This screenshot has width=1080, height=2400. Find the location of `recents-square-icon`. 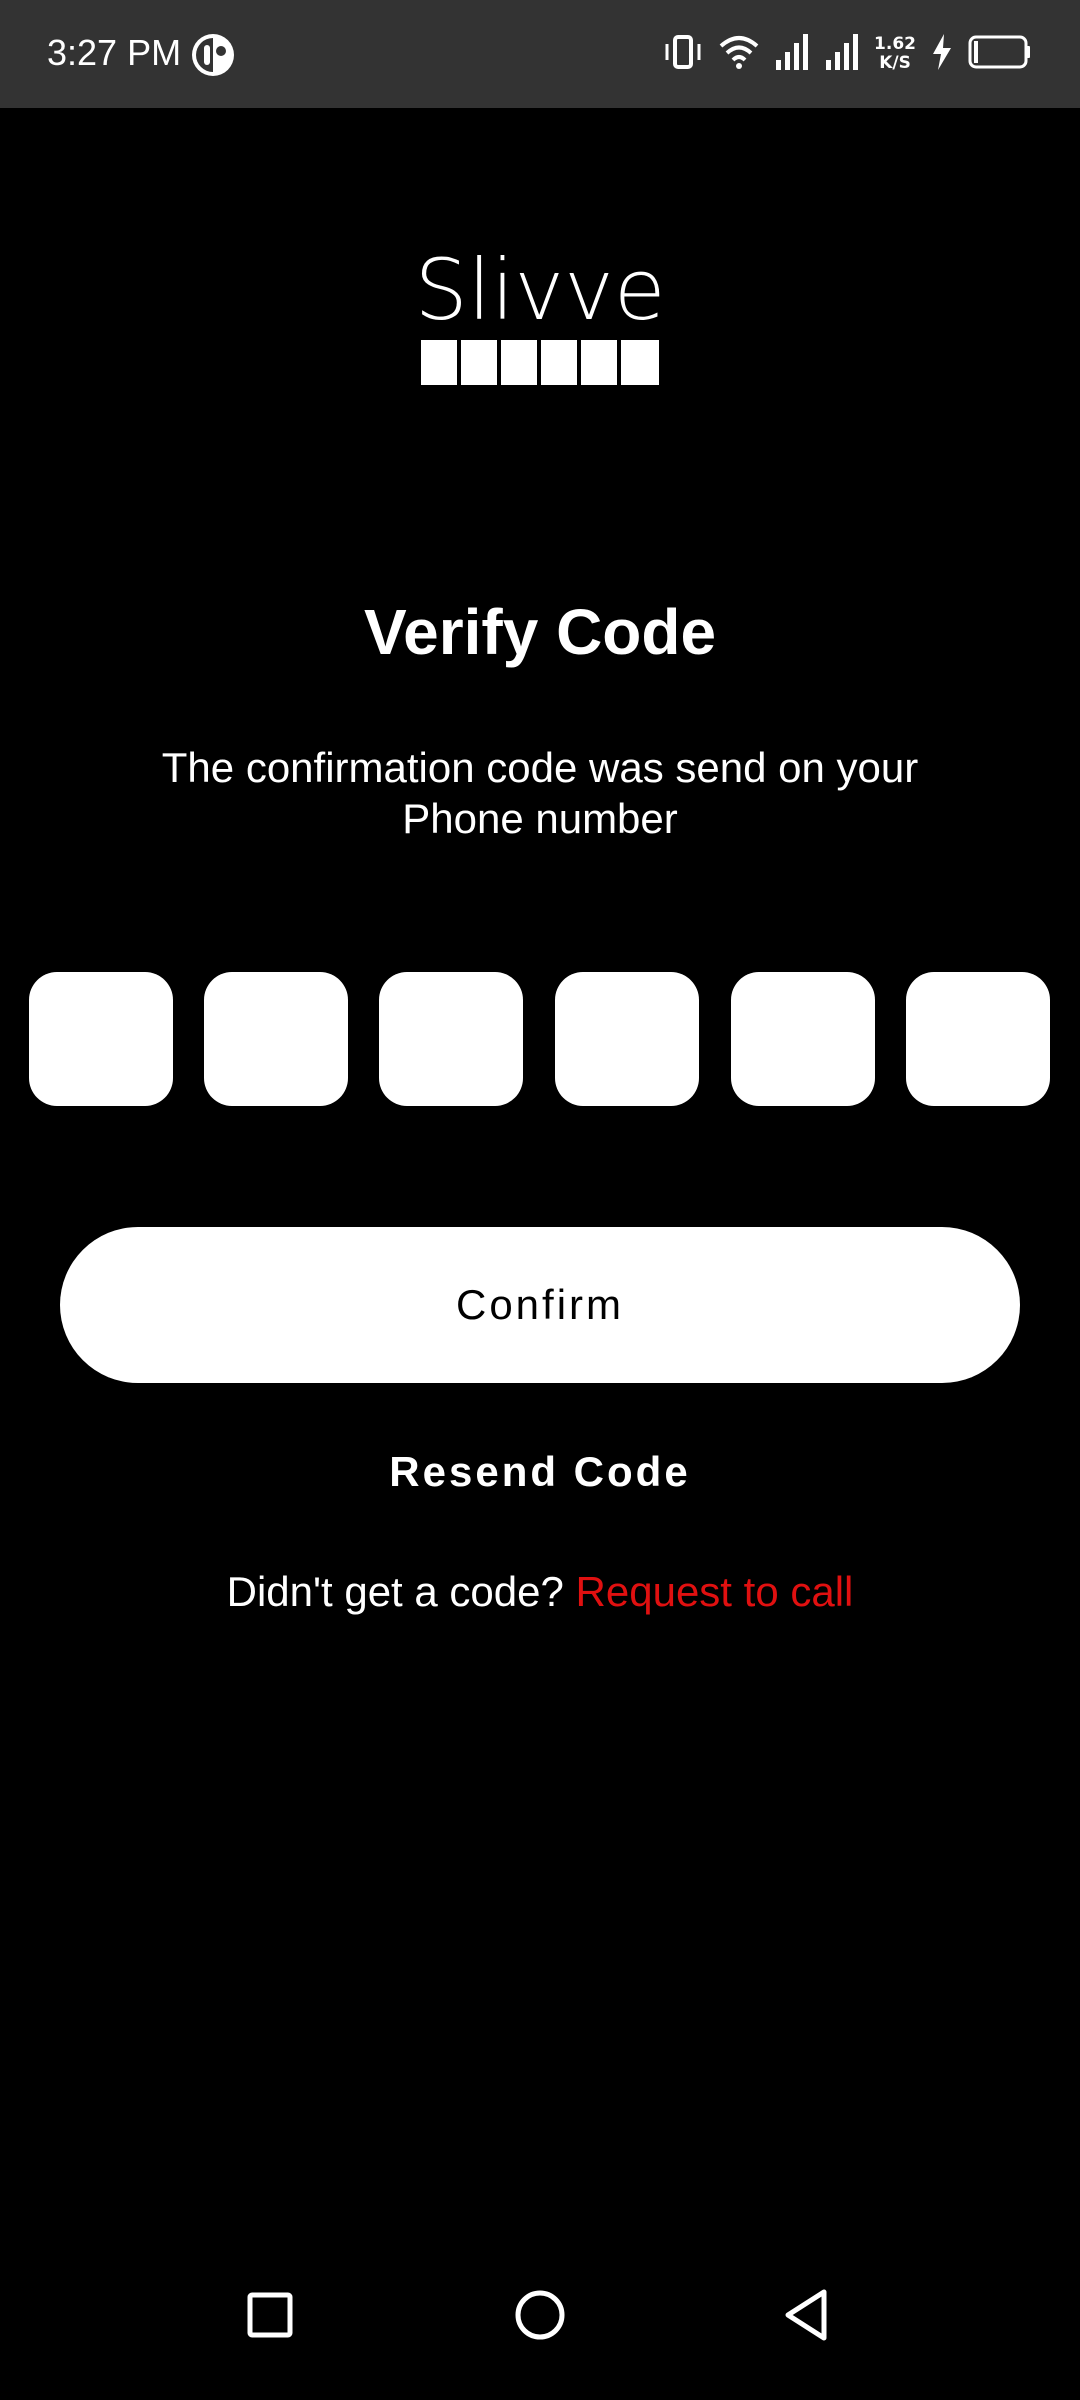

recents-square-icon is located at coordinates (270, 2315).